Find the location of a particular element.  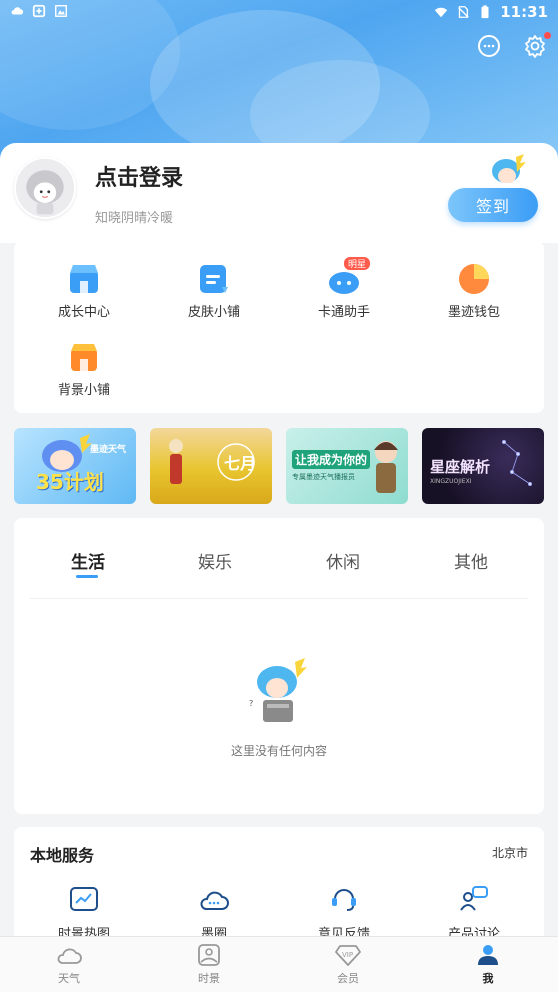

nav-member: VIP 会员 is located at coordinates (348, 964).